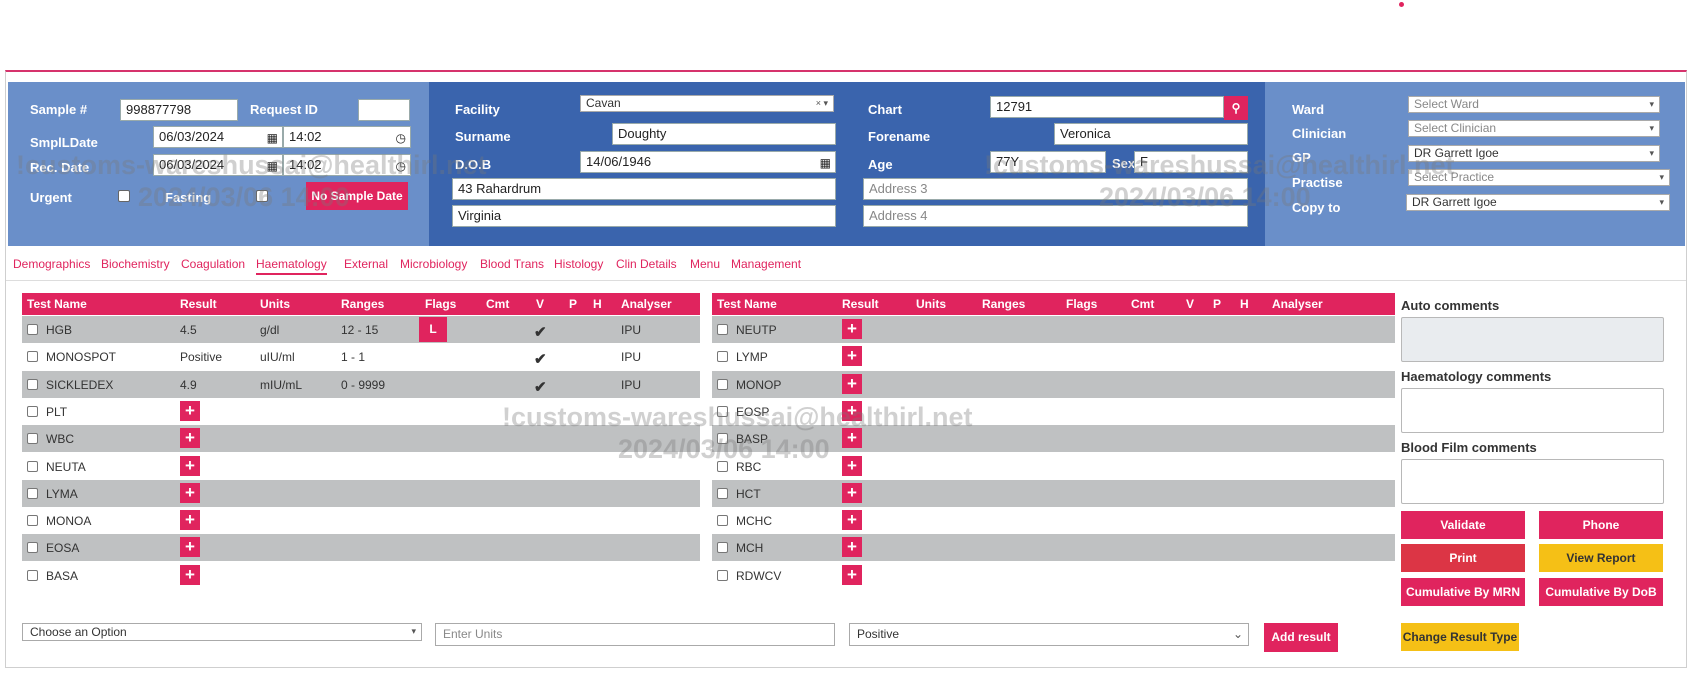  Describe the element at coordinates (1539, 177) in the screenshot. I see `practise-select: Select Practice ▾` at that location.